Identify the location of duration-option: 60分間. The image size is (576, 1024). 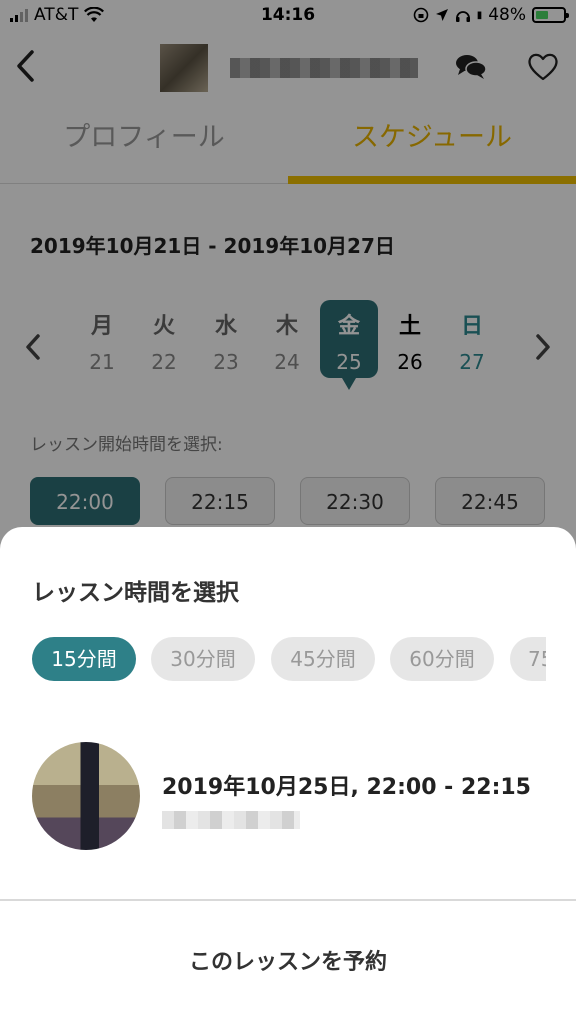
(442, 659).